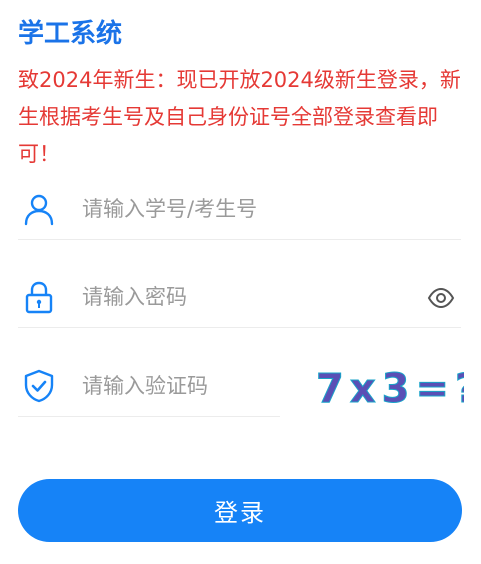 The width and height of the screenshot is (481, 564). I want to click on username-field, so click(239, 210).